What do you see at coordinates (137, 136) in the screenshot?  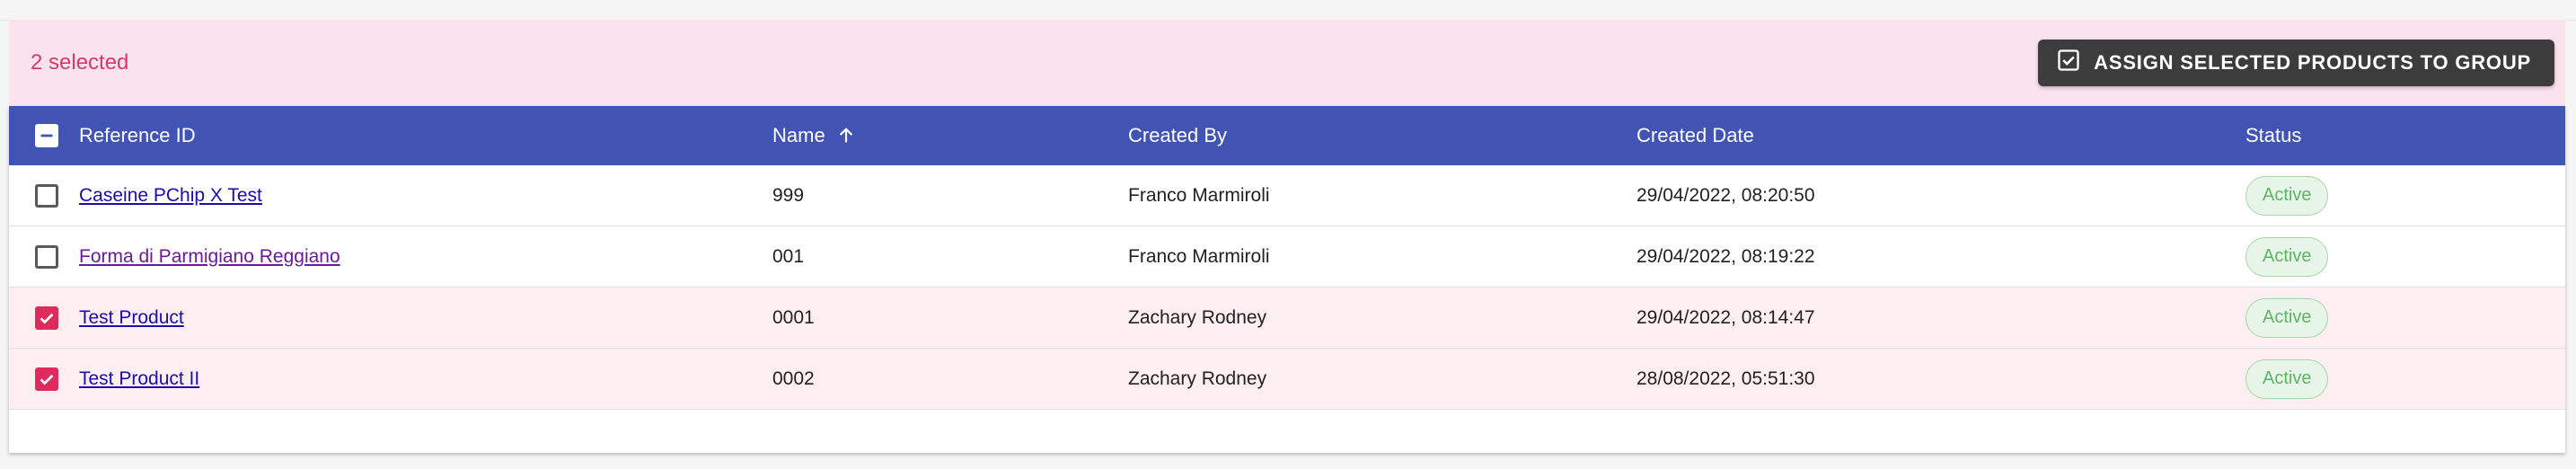 I see `column-header-reference-id: Reference ID` at bounding box center [137, 136].